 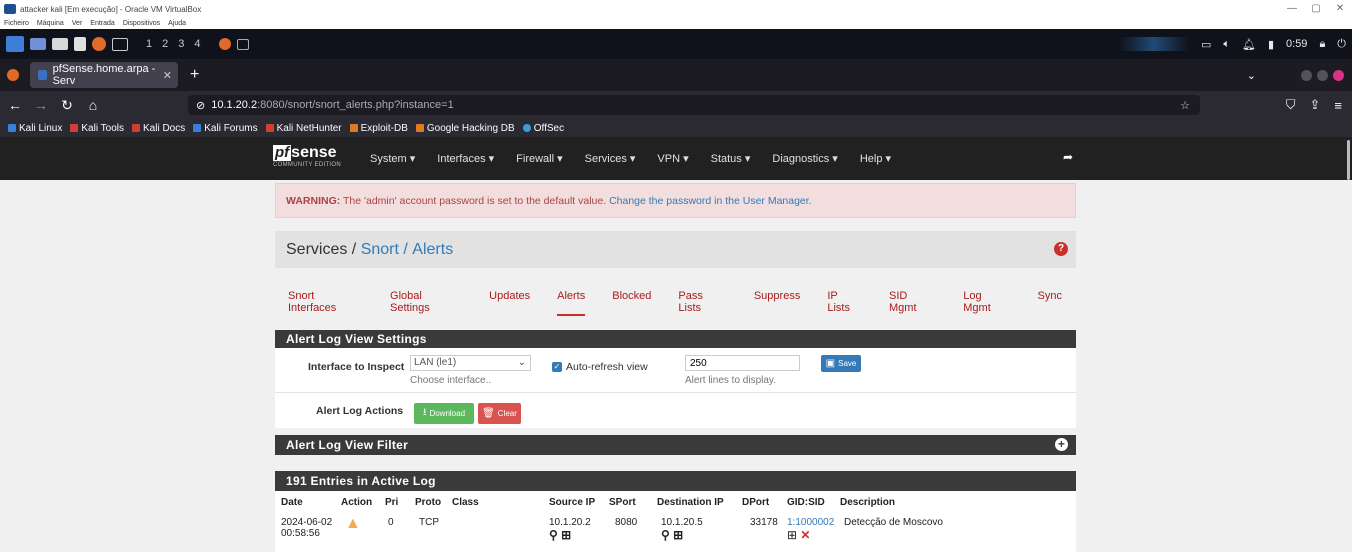 What do you see at coordinates (699, 502) in the screenshot?
I see `col-destination-ip: Destination IP` at bounding box center [699, 502].